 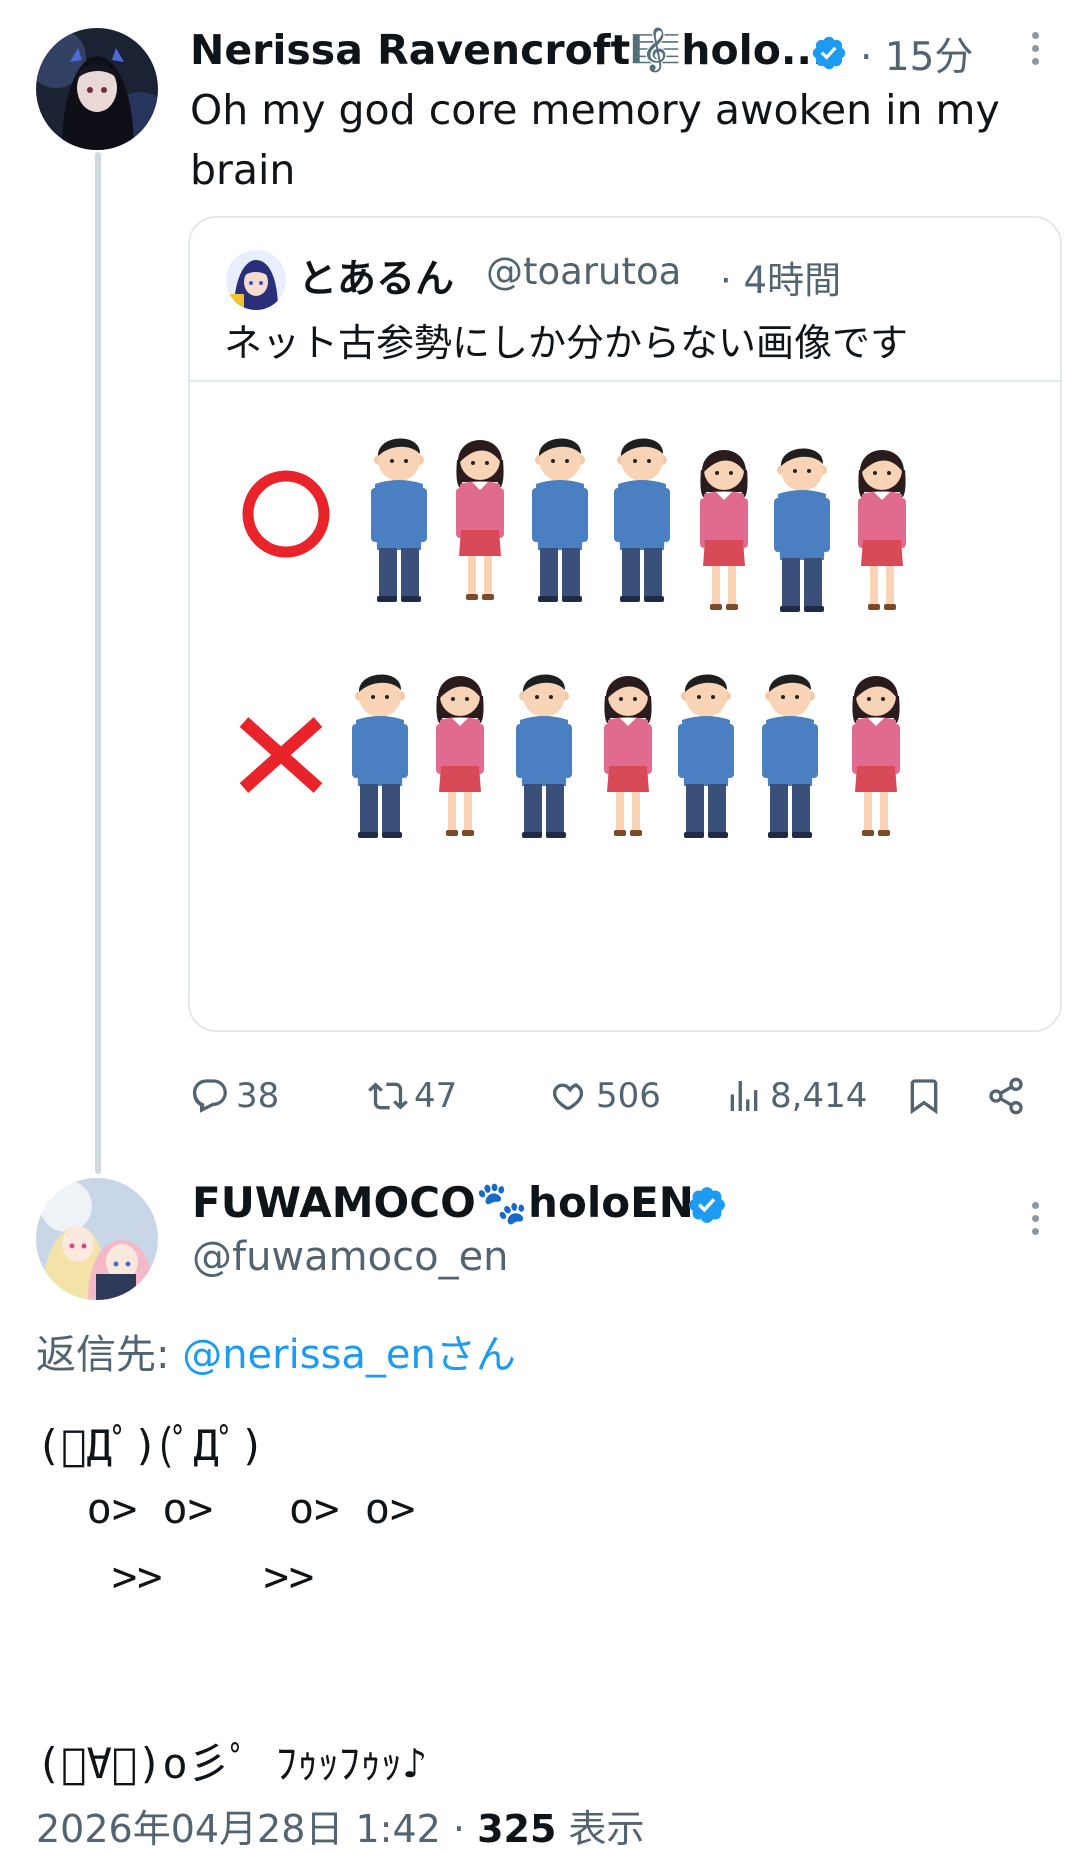 I want to click on quote-author-name: とあるん, so click(x=376, y=279).